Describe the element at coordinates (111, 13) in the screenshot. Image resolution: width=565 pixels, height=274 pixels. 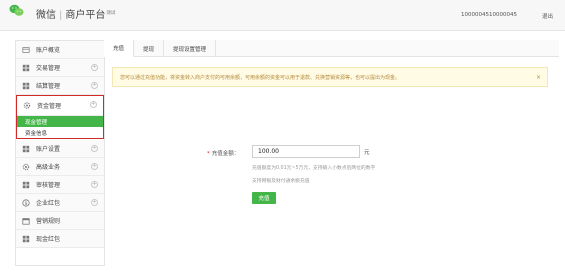
I see `beta-badge: 测试` at that location.